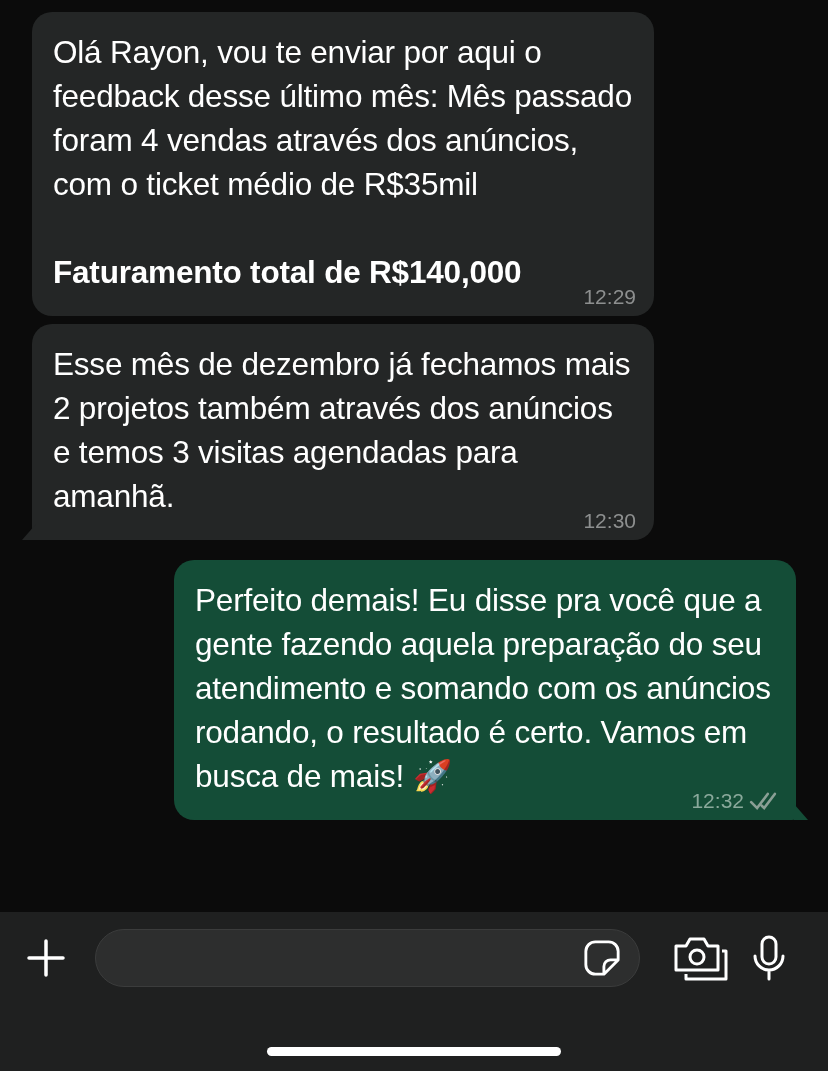 This screenshot has height=1071, width=828. I want to click on message-text: Faturamento total de R$140,000, so click(288, 272).